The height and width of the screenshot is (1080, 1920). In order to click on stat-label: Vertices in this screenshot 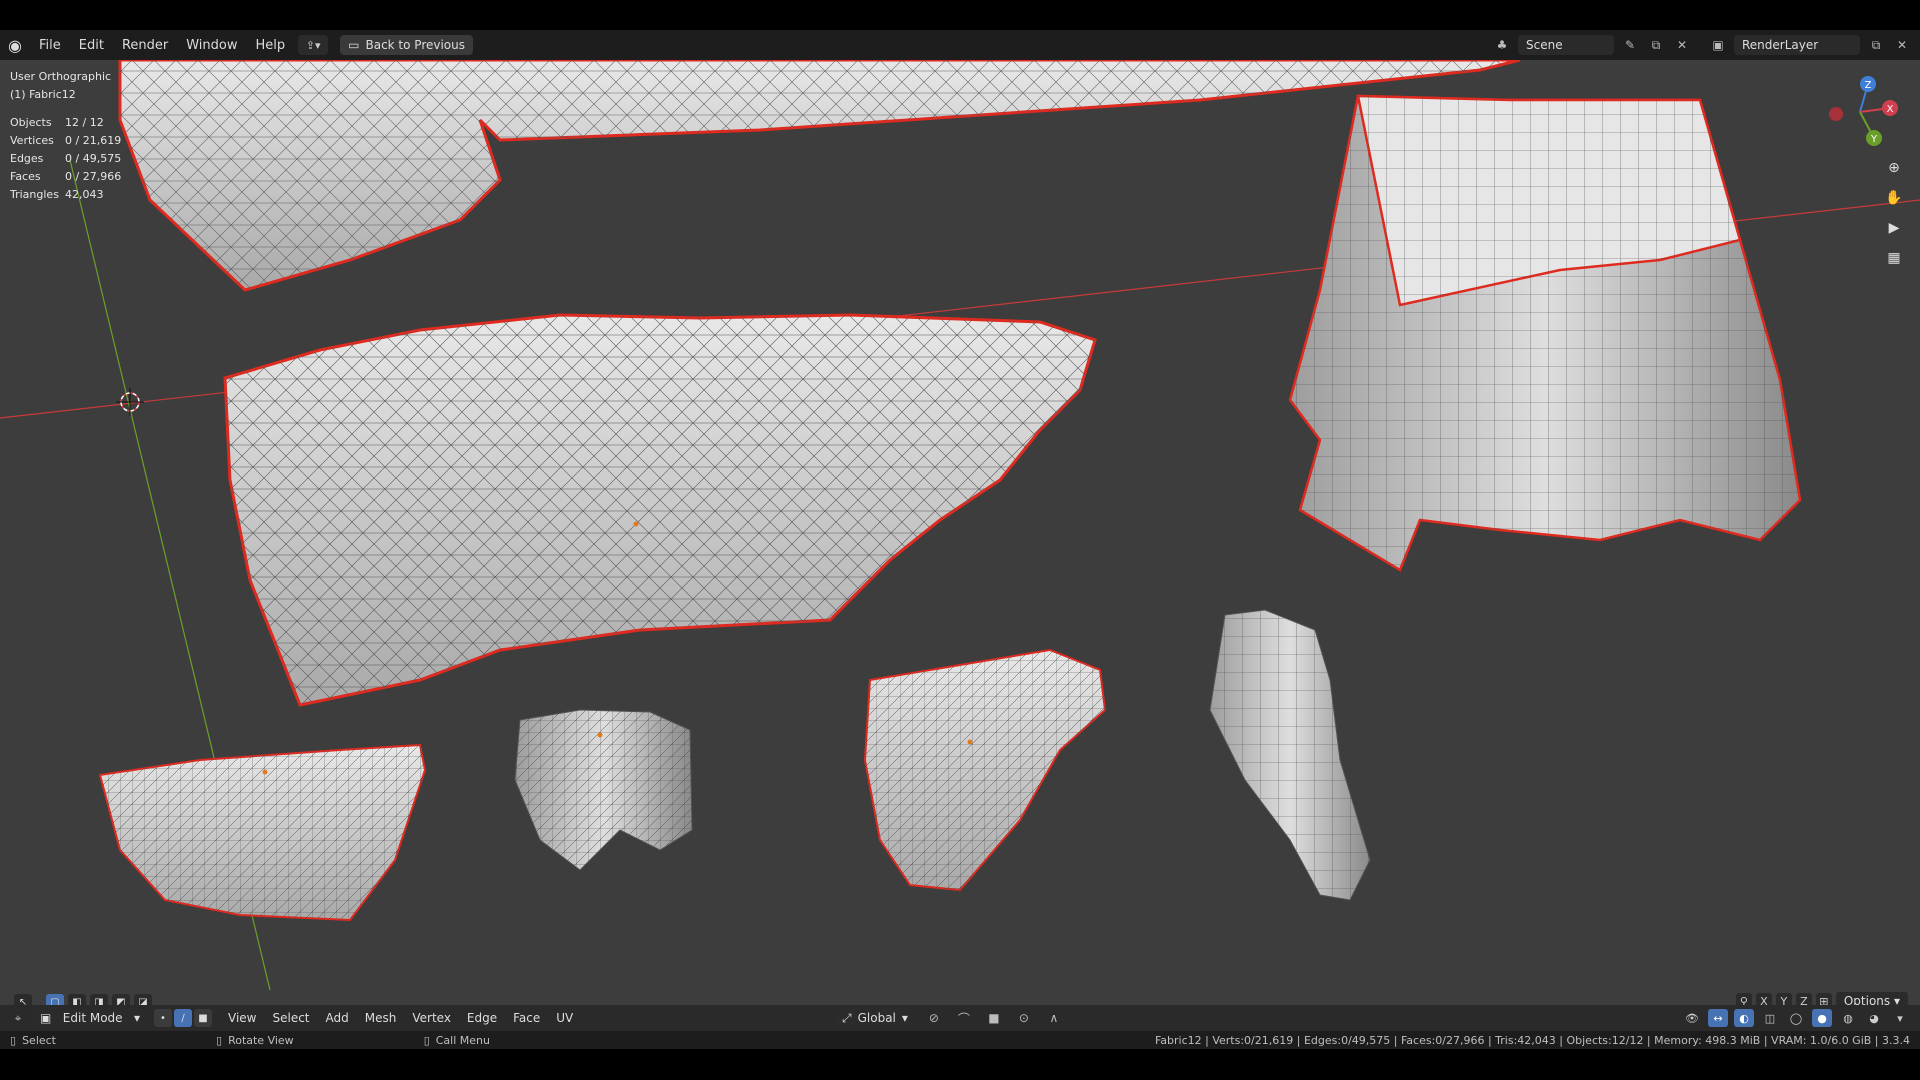, I will do `click(32, 140)`.